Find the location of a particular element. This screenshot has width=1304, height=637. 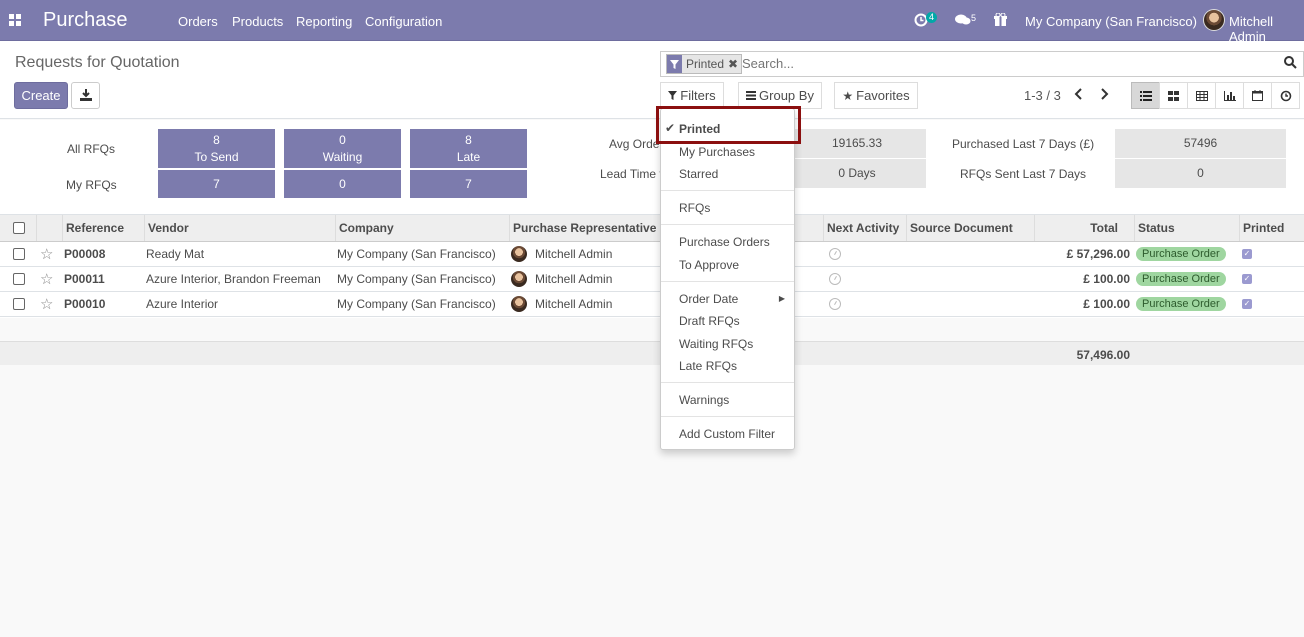

download-button is located at coordinates (85, 95).